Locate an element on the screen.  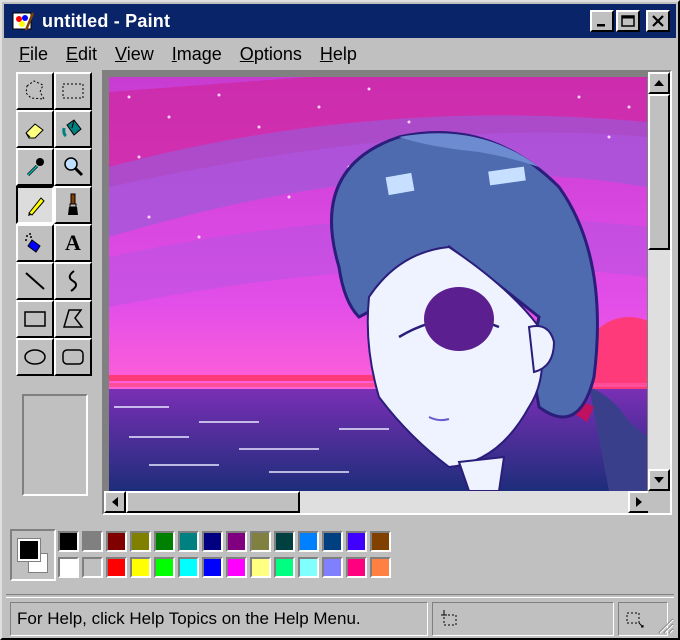
tool-pencil is located at coordinates (35, 205).